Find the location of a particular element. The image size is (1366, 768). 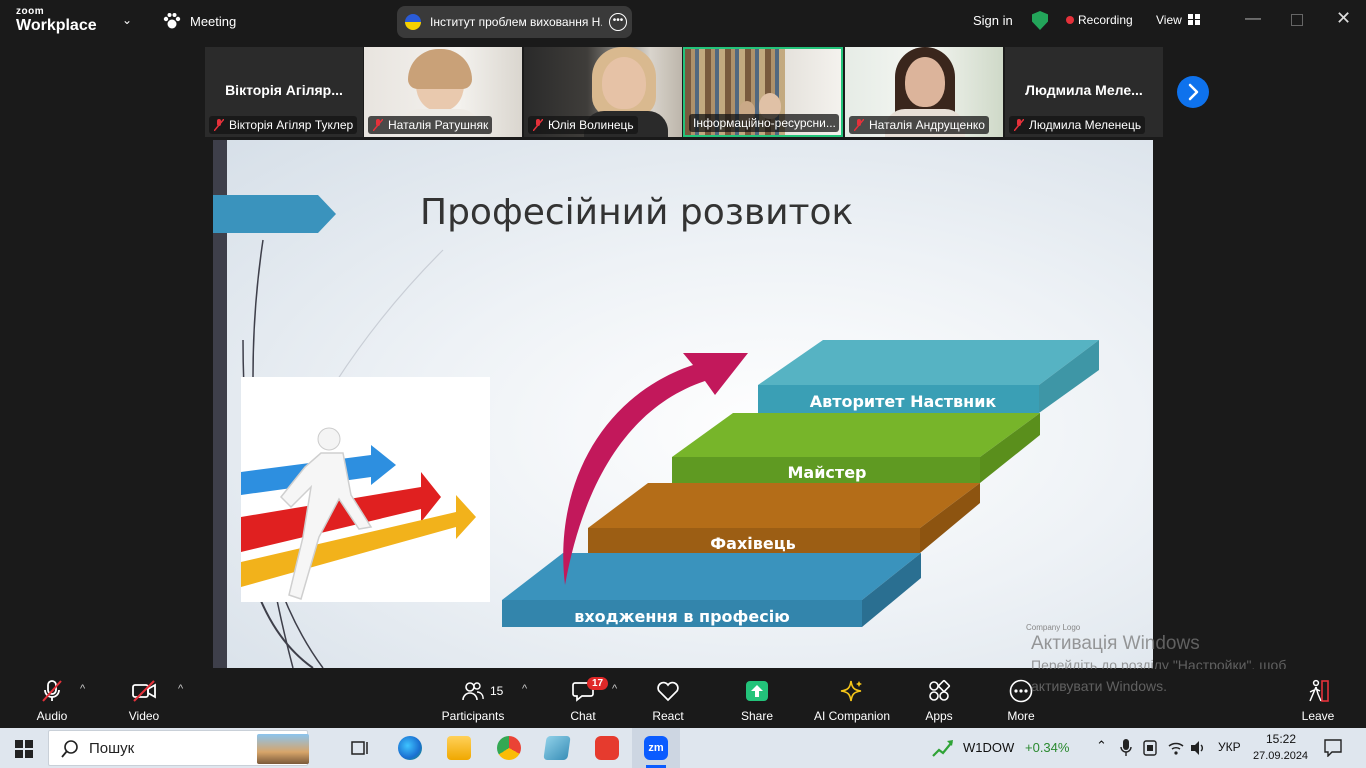

participant-tile: Наталія Андрущенко is located at coordinates (924, 92).